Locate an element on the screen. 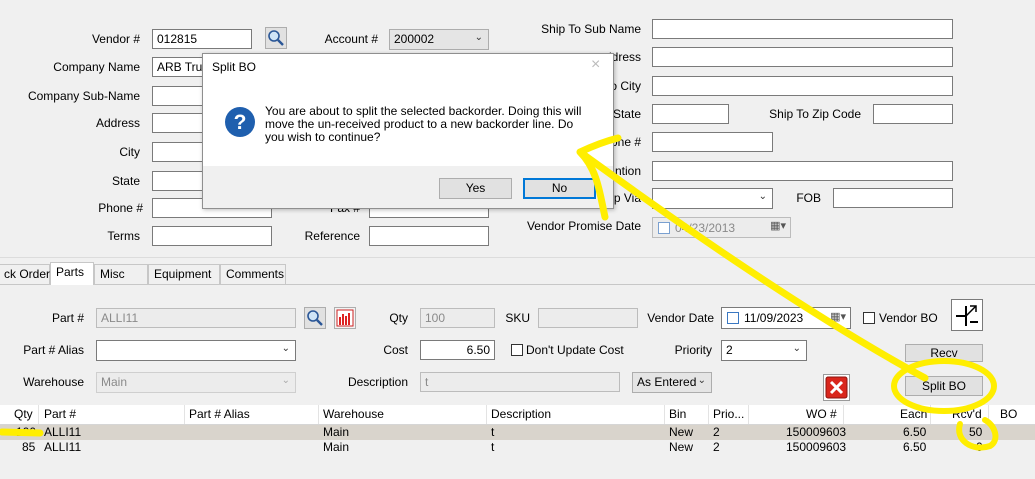 The image size is (1035, 479). tab-strip-border is located at coordinates (517, 284).